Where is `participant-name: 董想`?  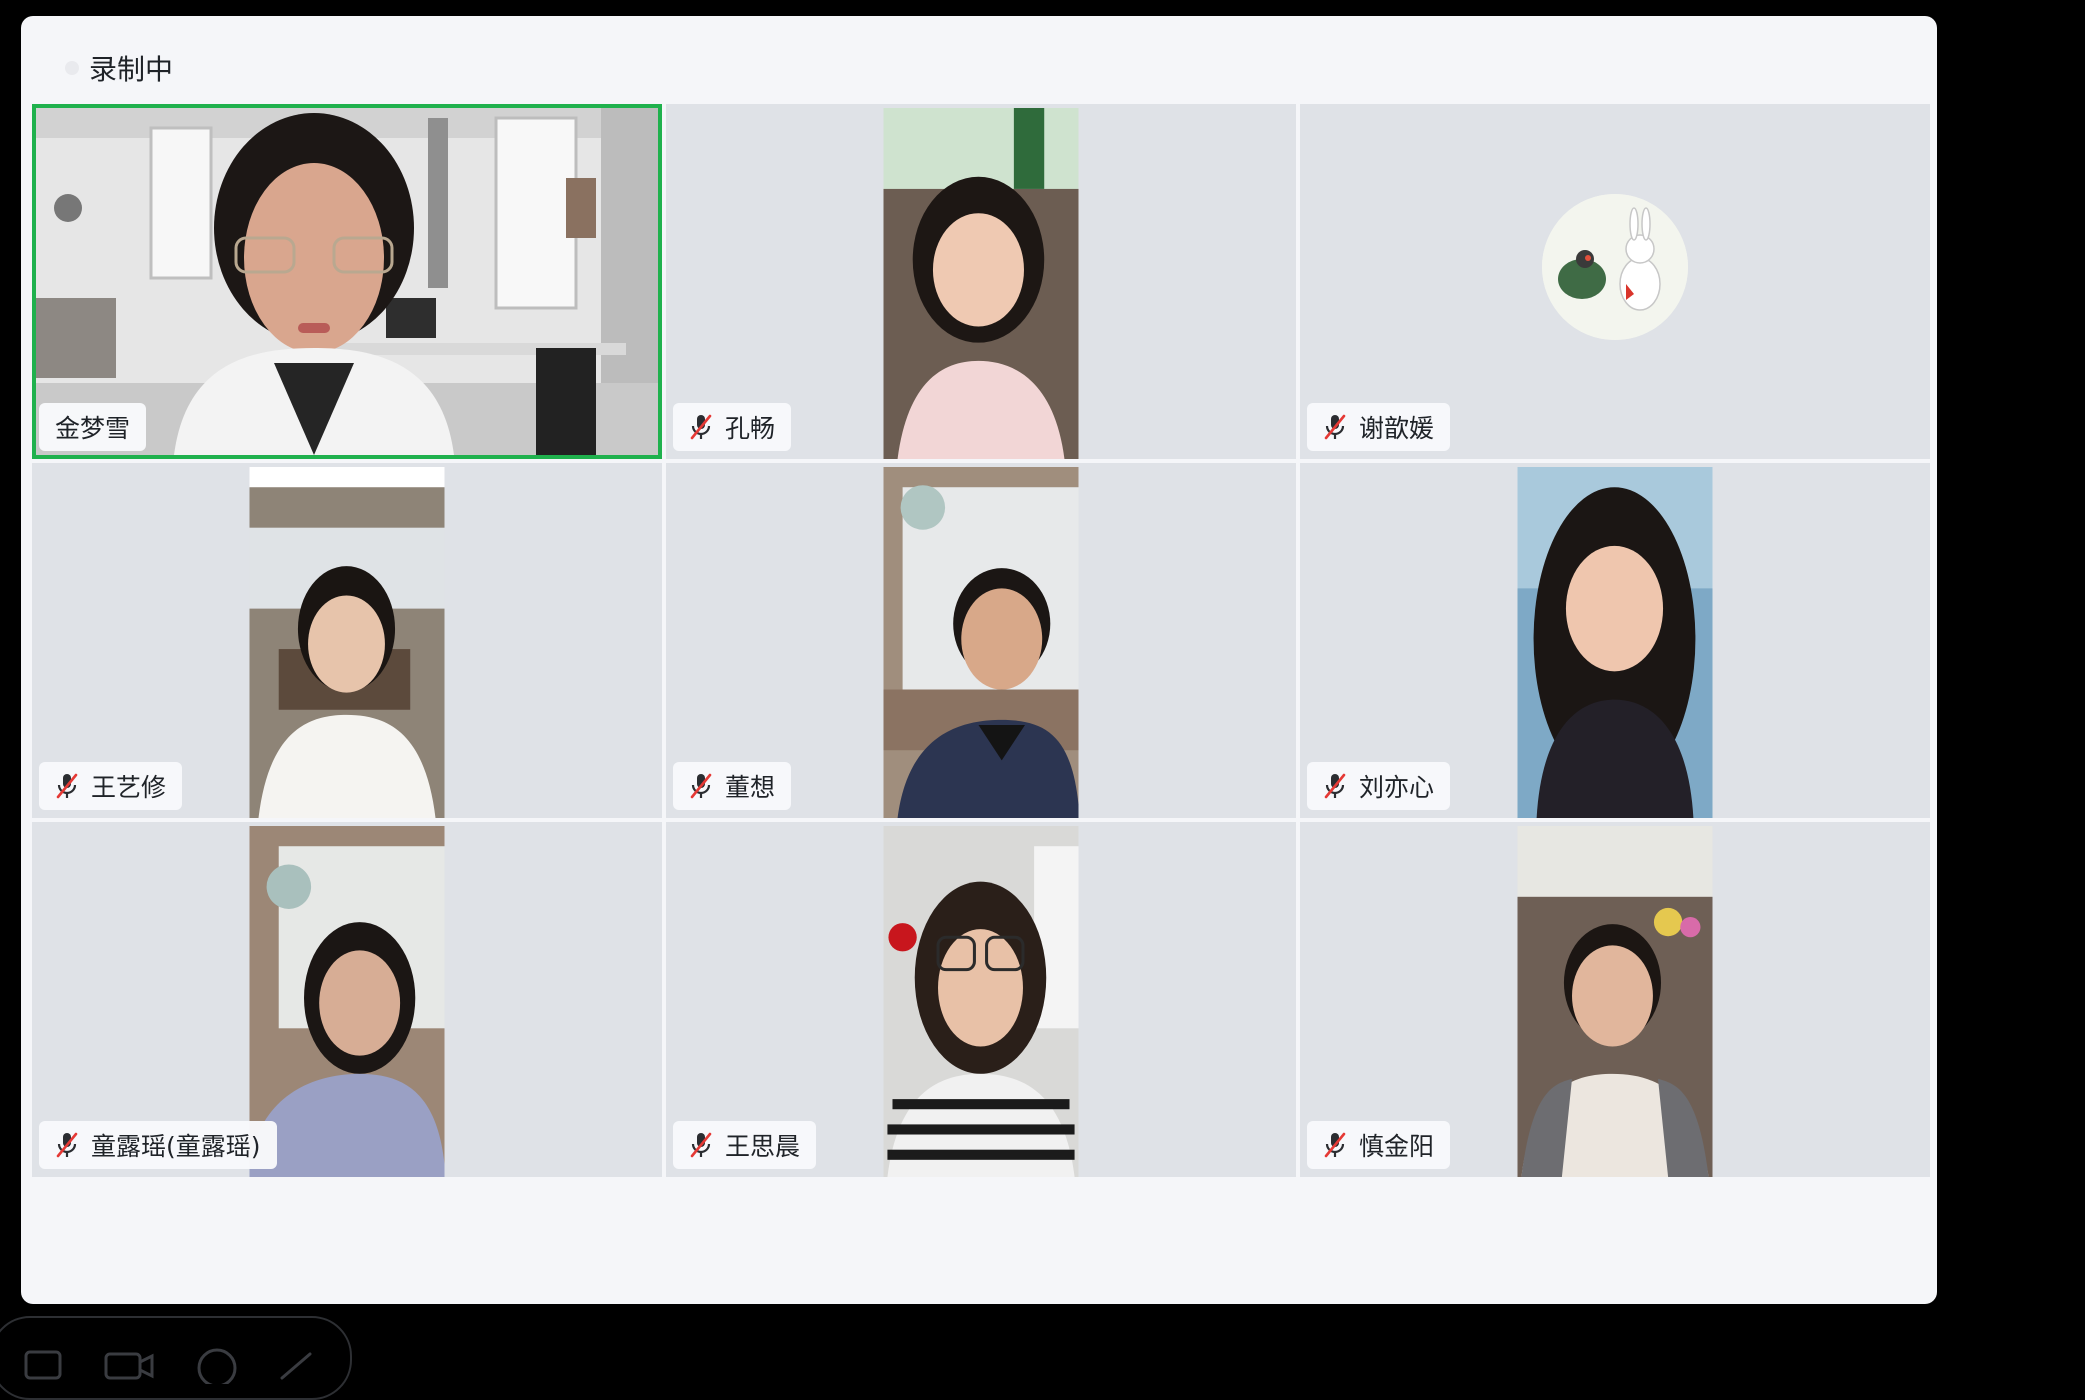
participant-name: 董想 is located at coordinates (750, 787).